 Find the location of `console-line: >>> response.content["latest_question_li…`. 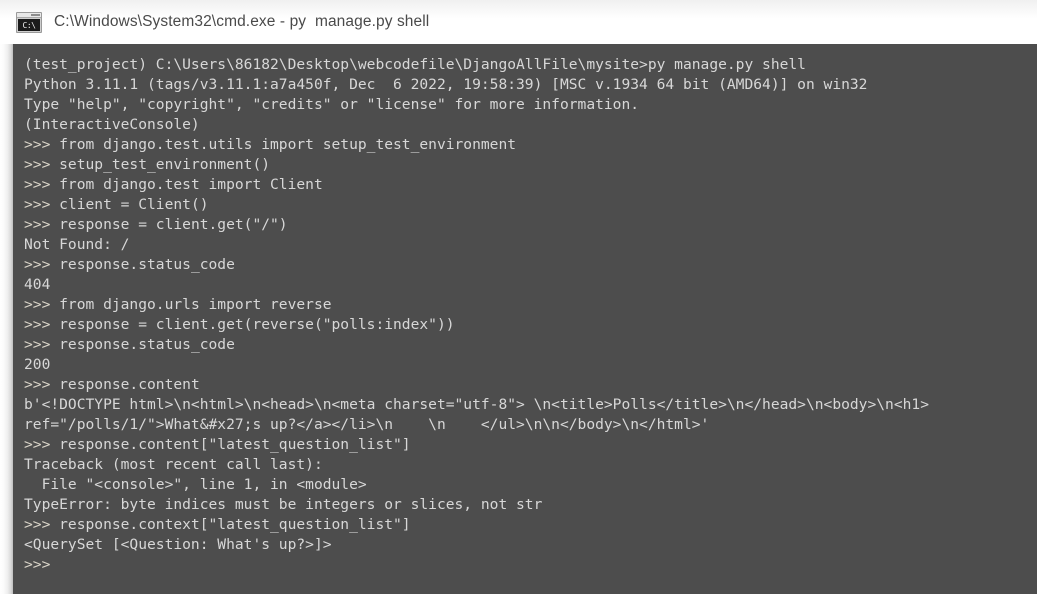

console-line: >>> response.content["latest_question_li… is located at coordinates (217, 444).